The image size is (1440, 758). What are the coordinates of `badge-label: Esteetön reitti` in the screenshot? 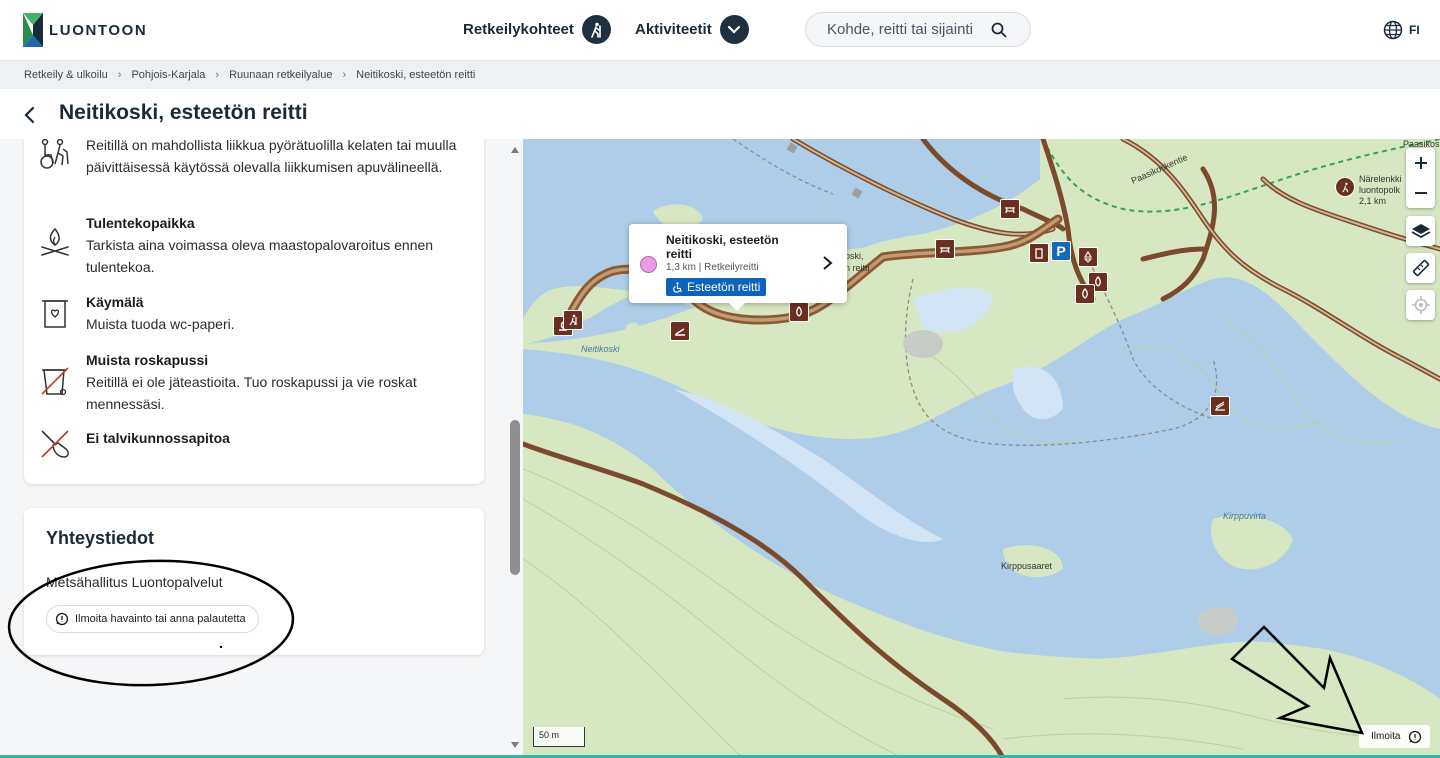 It's located at (724, 287).